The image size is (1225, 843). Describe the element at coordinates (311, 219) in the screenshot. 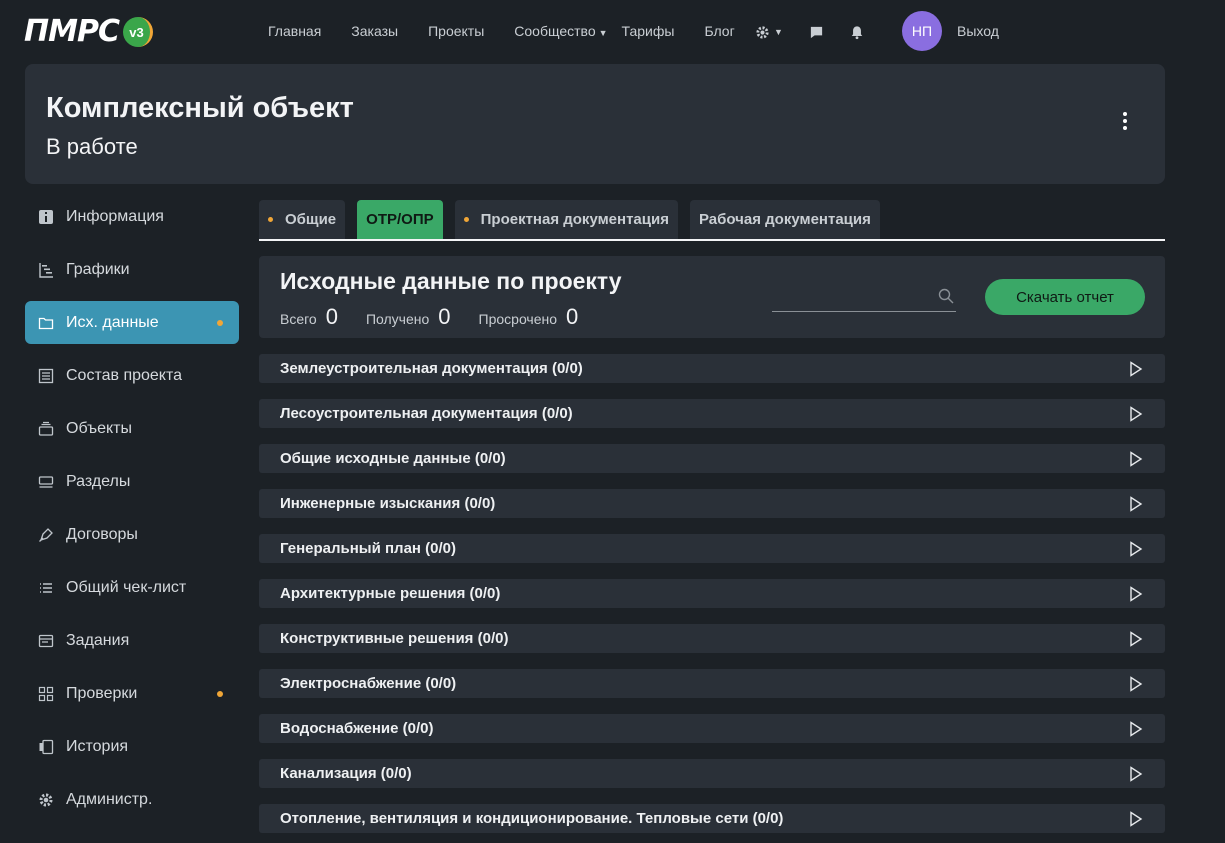

I see `tab-label: Общие` at that location.